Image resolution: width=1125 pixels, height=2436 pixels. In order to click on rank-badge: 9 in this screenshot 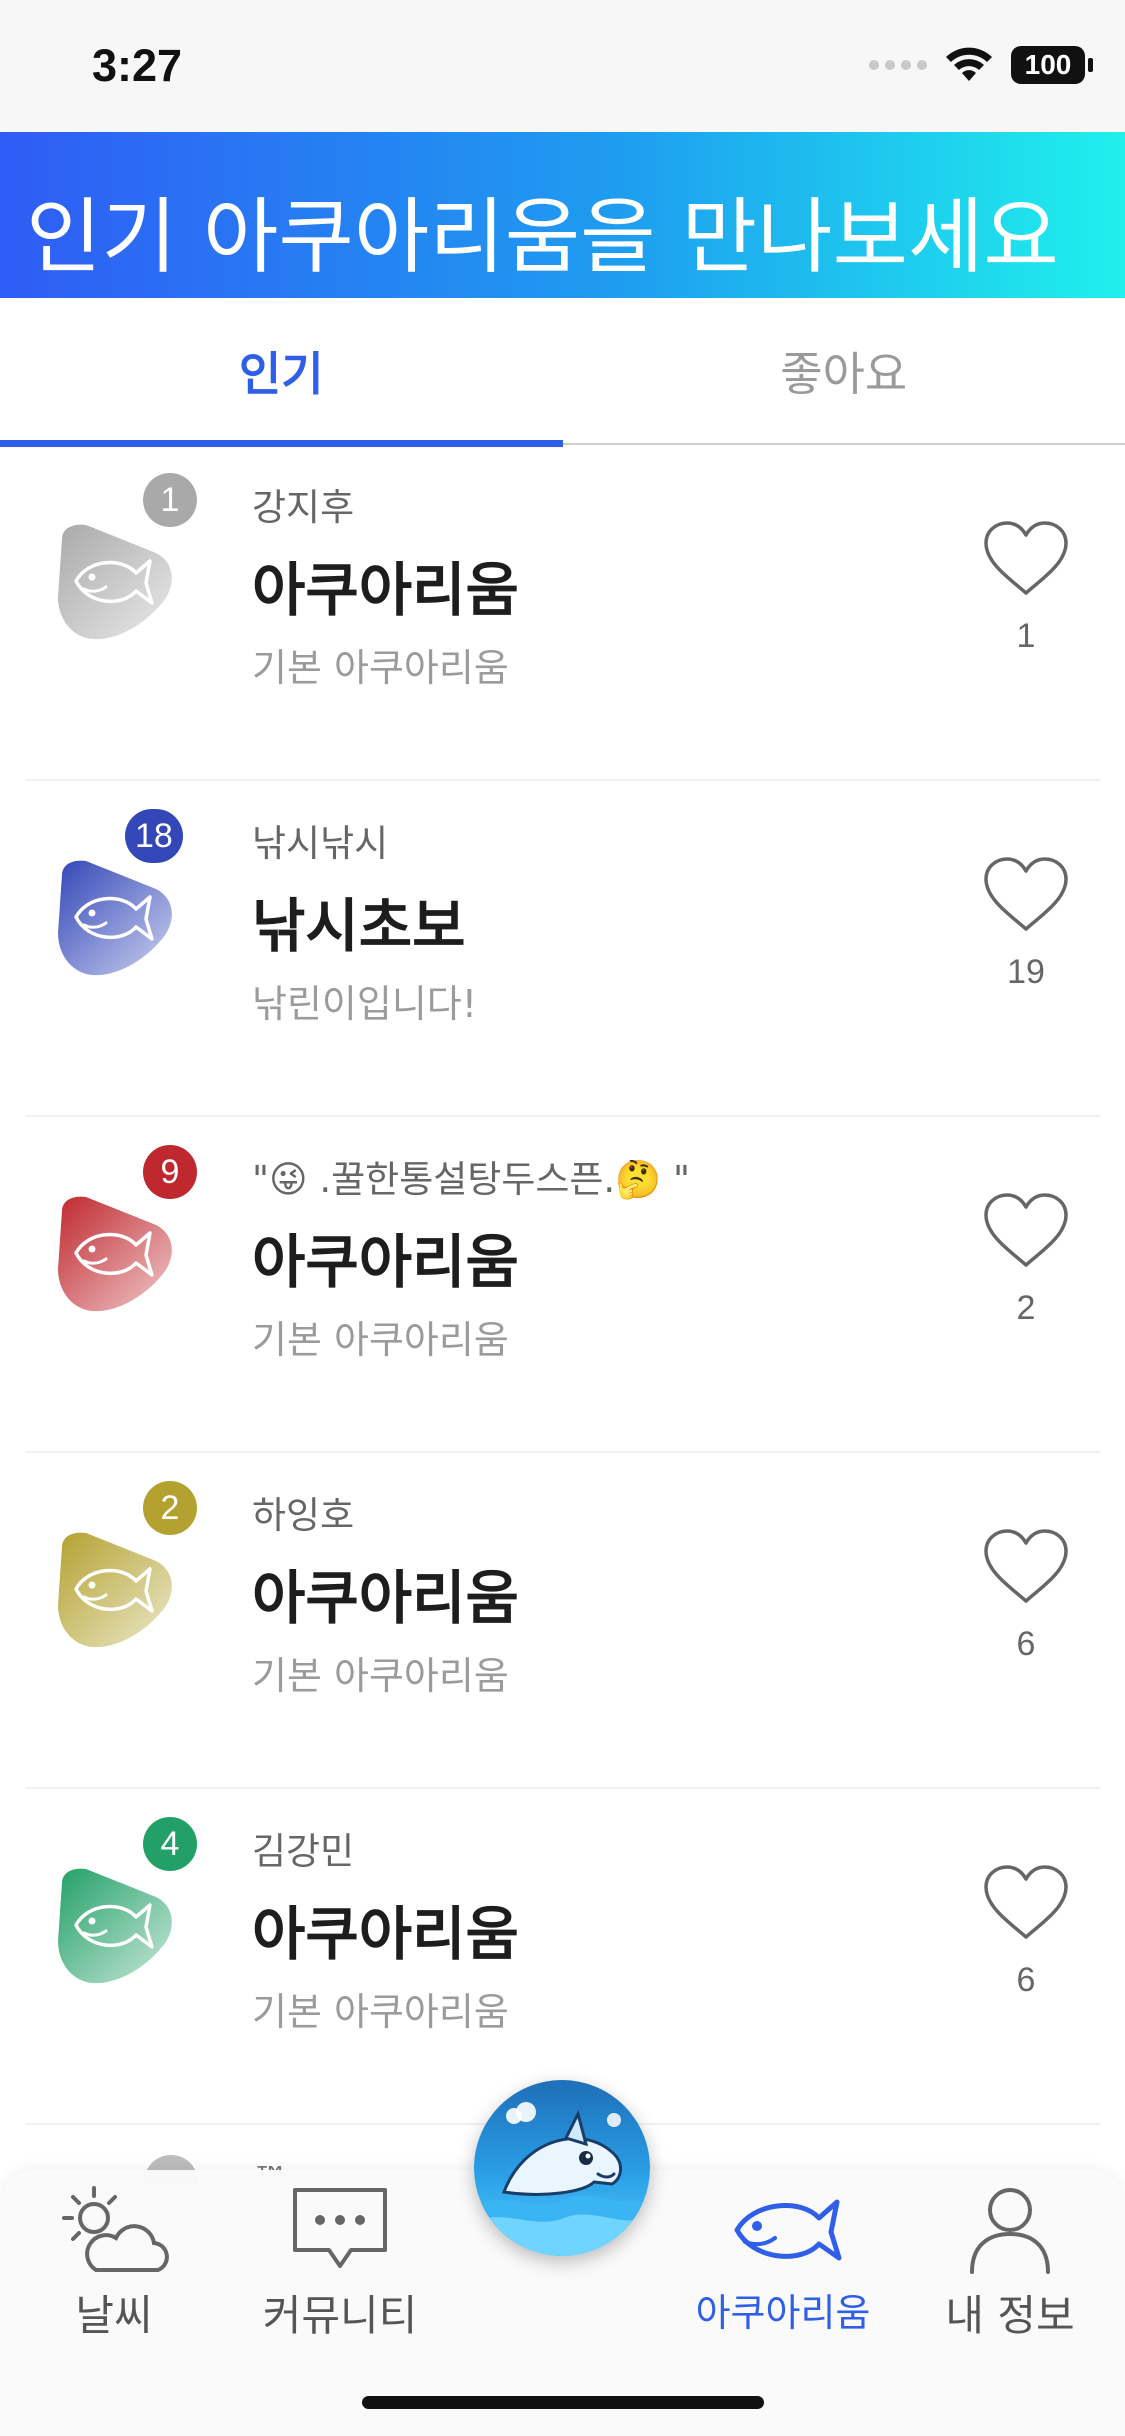, I will do `click(170, 1172)`.